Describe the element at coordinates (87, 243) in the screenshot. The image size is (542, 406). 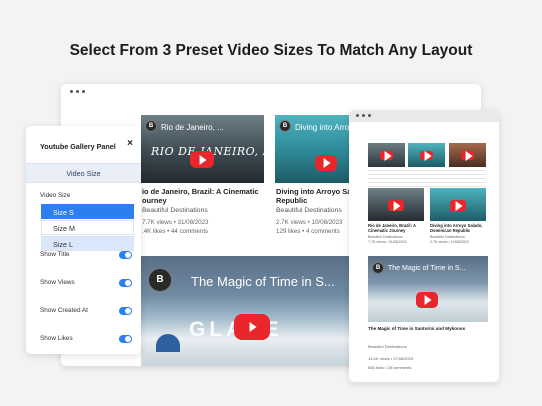
I see `size-option-l: Size L` at that location.